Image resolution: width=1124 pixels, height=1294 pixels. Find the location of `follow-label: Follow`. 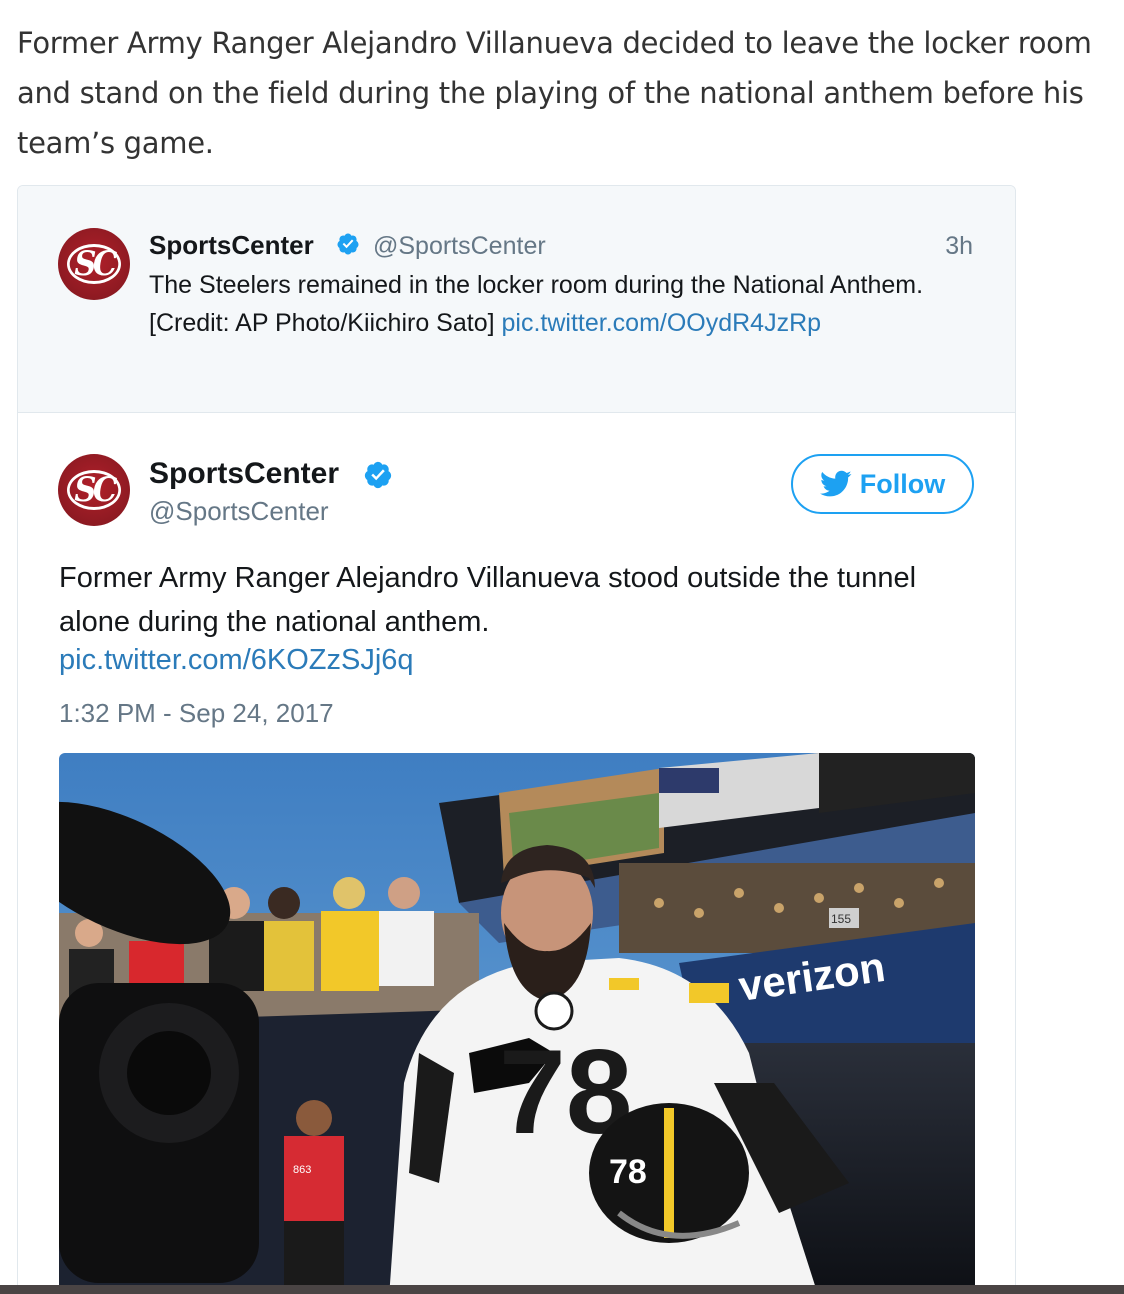

follow-label: Follow is located at coordinates (902, 483).